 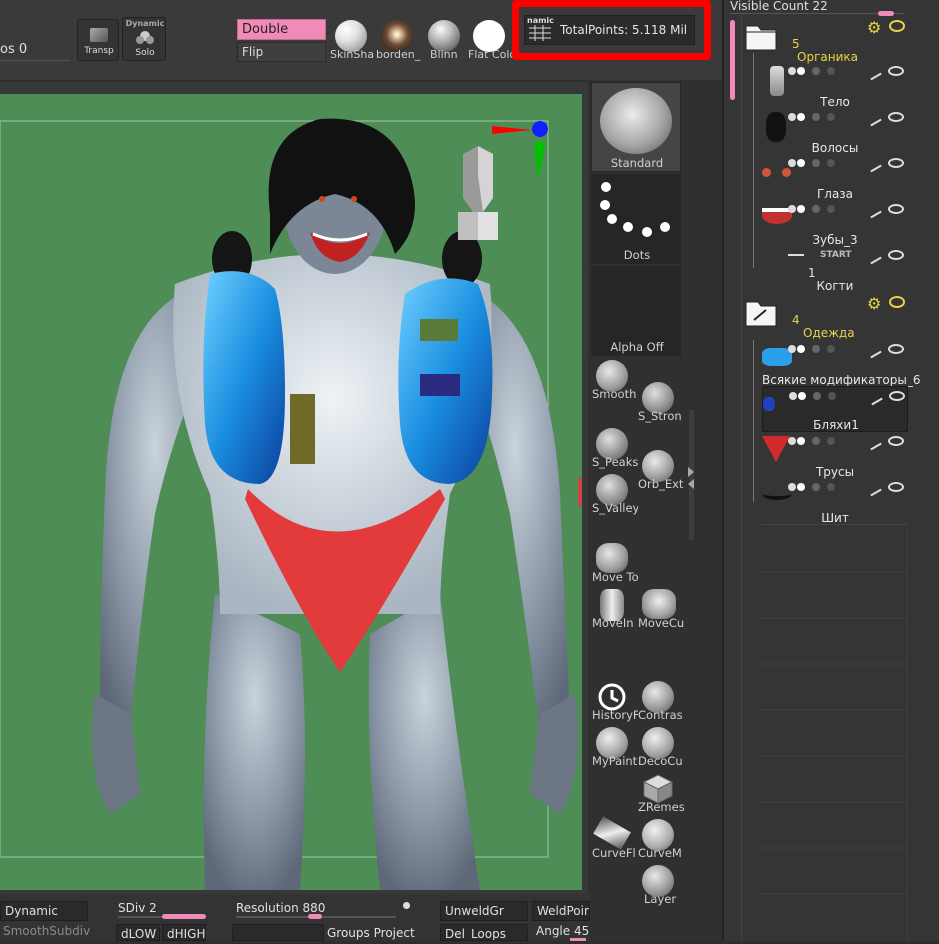 I want to click on canvas-edge-marker, so click(x=580, y=492).